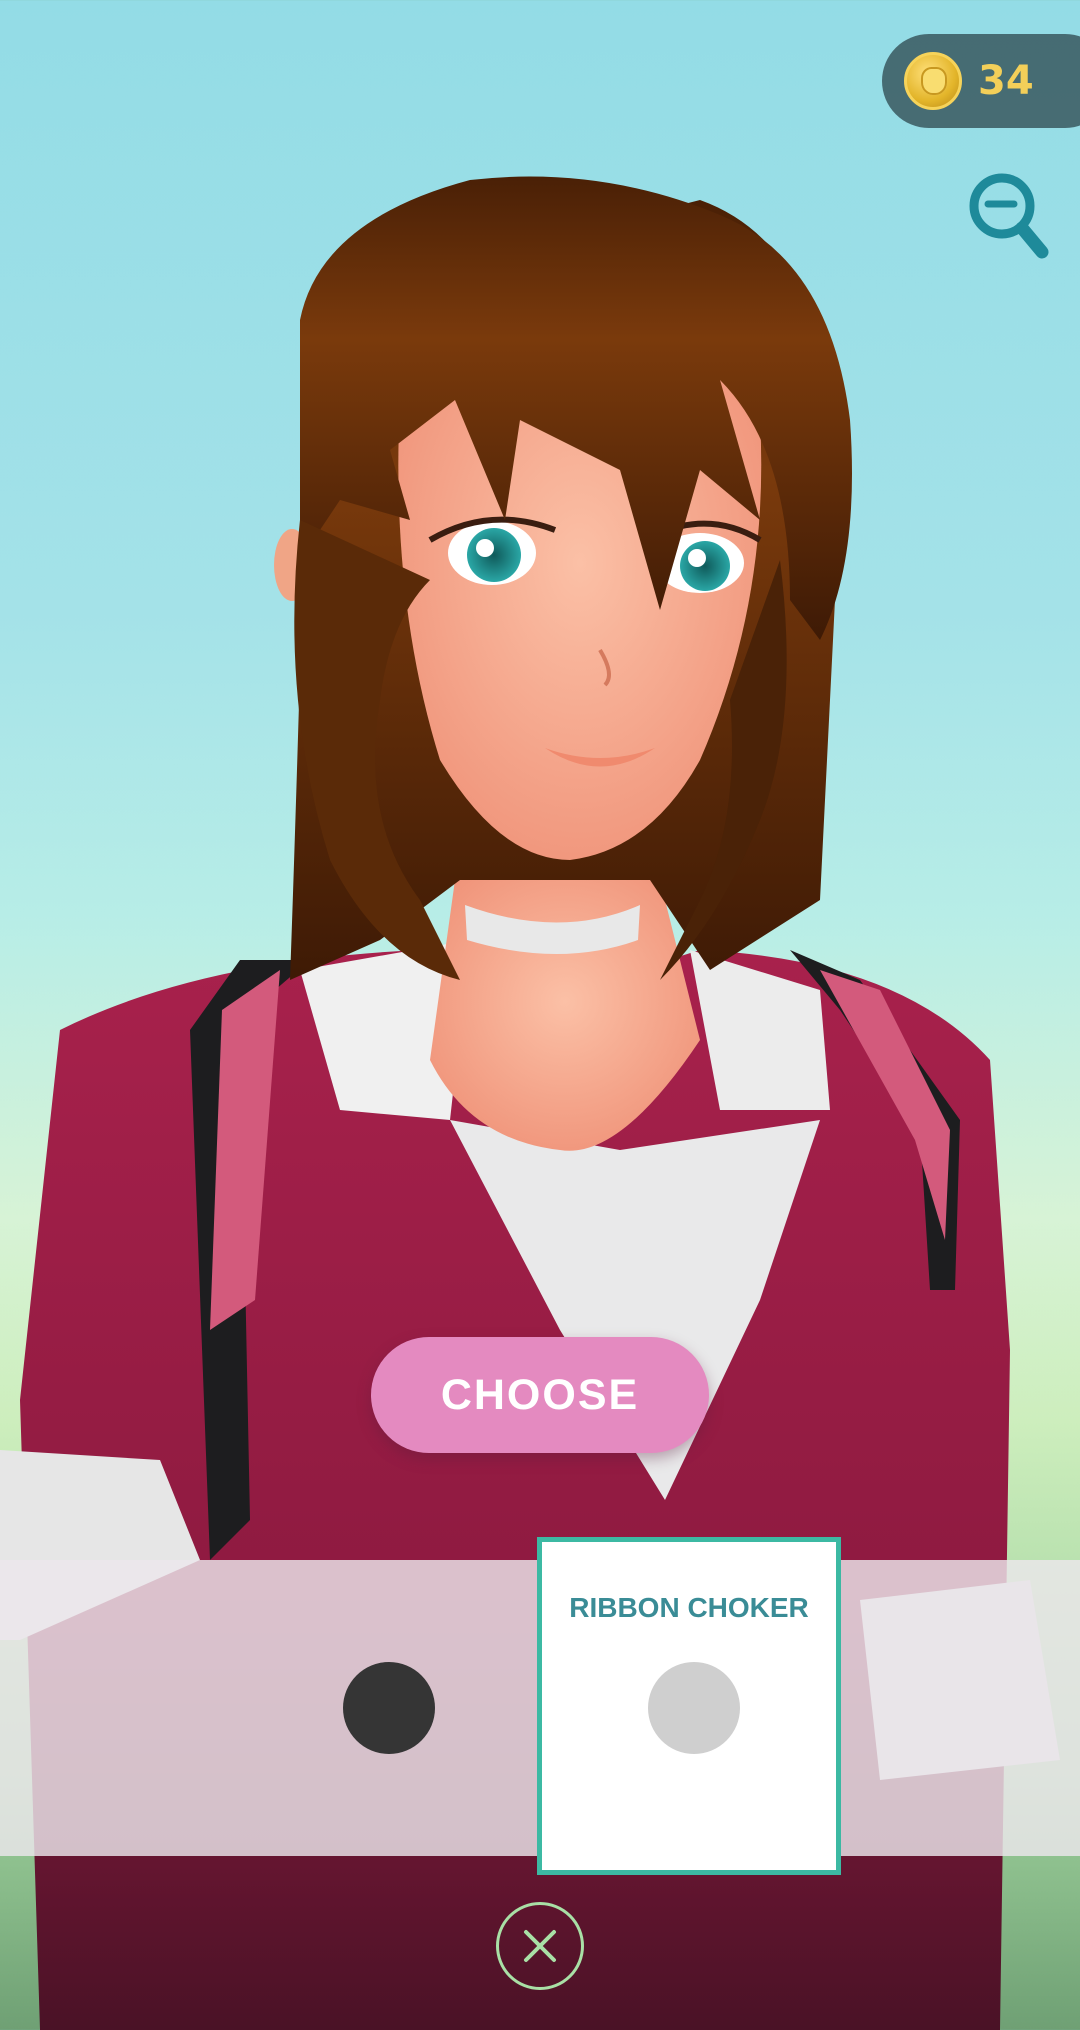  Describe the element at coordinates (689, 1607) in the screenshot. I see `option-label: RIBBON CHOKER` at that location.